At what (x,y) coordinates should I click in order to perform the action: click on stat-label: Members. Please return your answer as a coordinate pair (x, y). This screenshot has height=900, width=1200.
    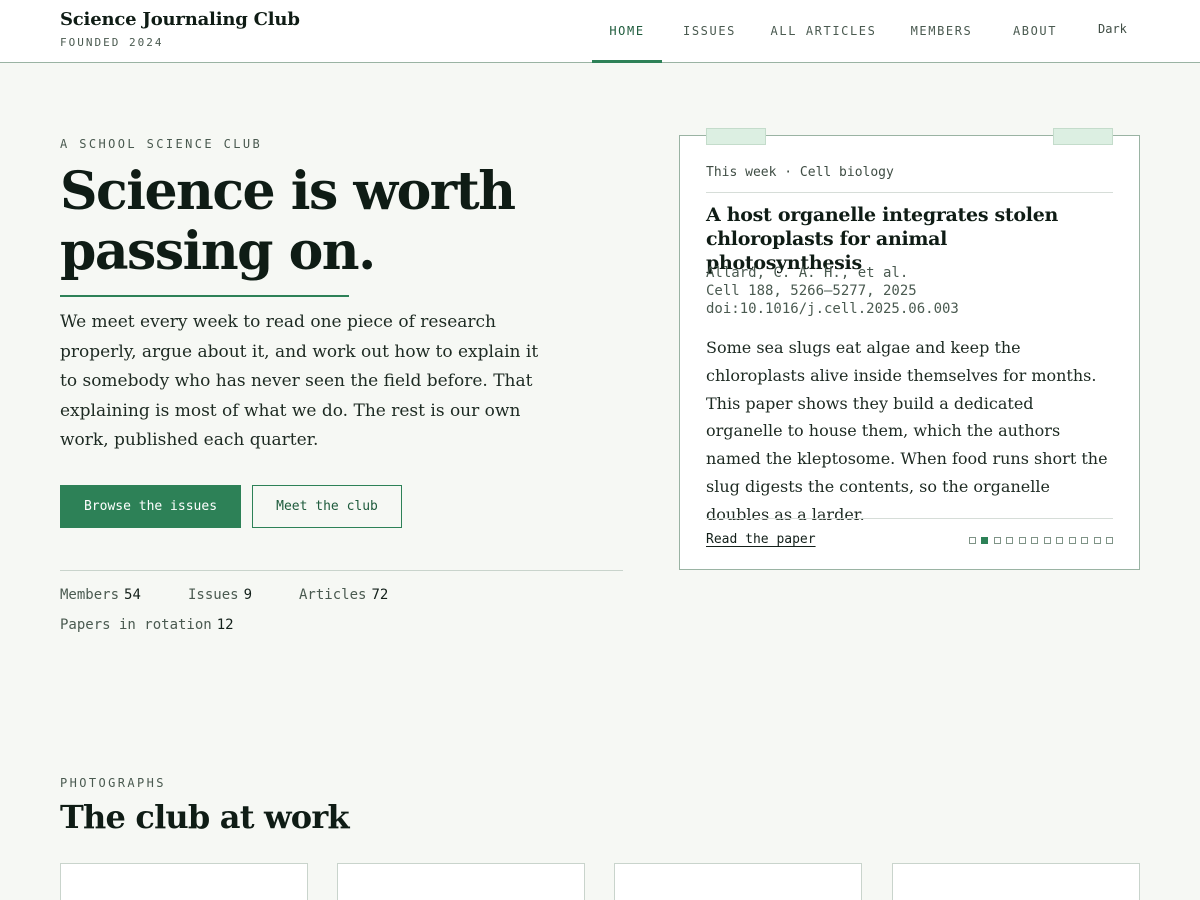
    Looking at the image, I should click on (90, 595).